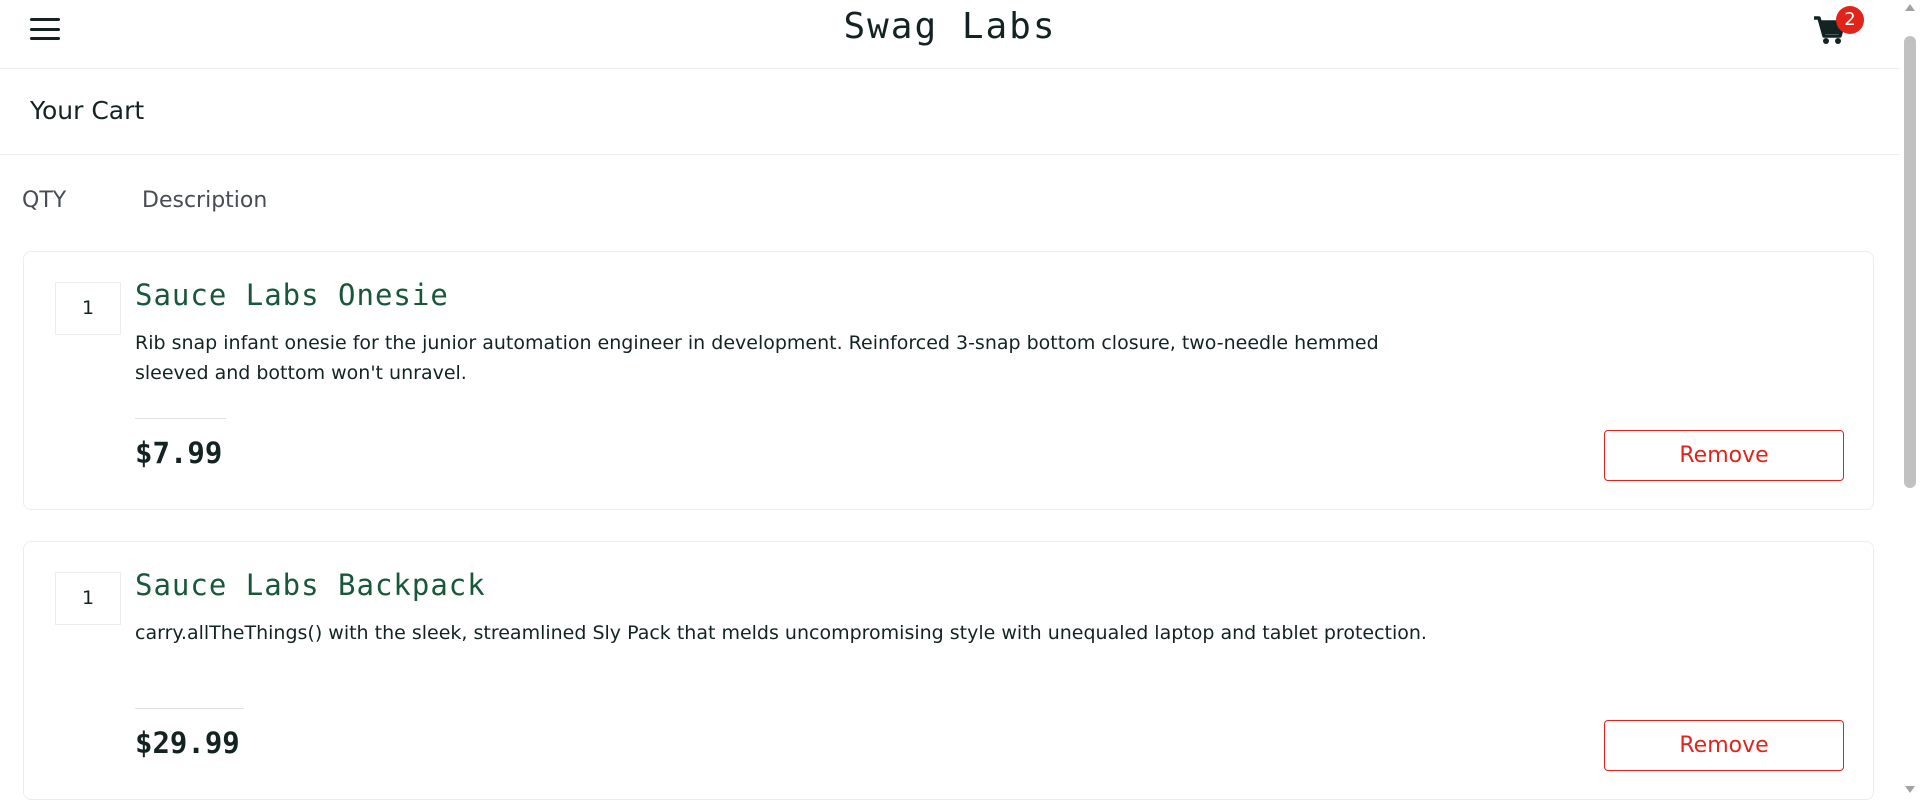 The width and height of the screenshot is (1920, 800). I want to click on item-price: $29.99, so click(187, 743).